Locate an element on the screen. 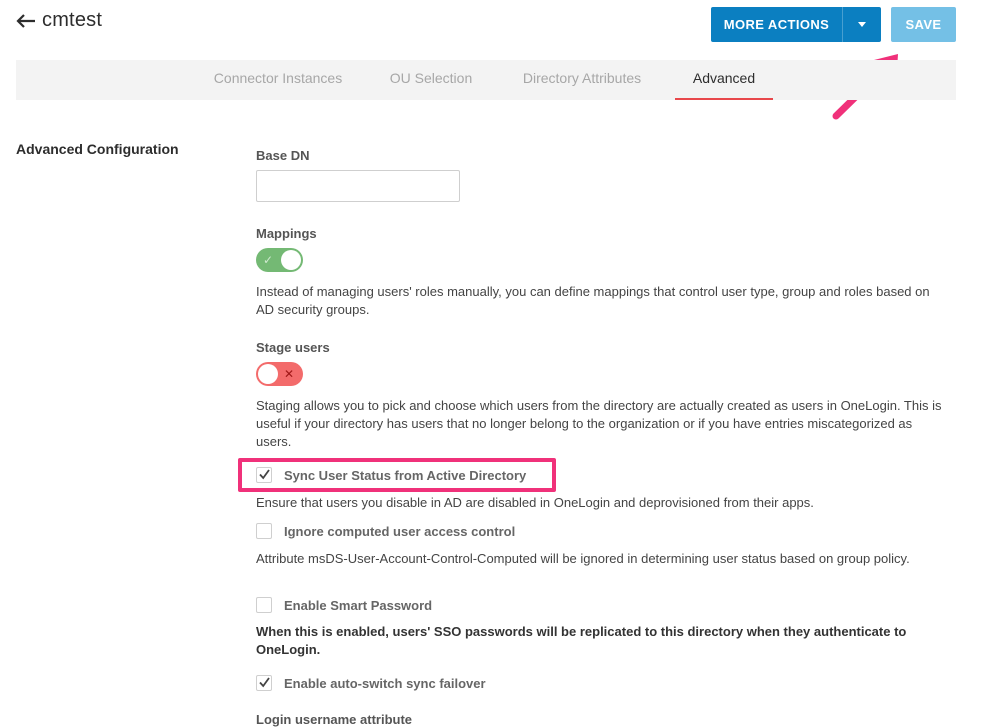 This screenshot has height=727, width=985. save-button: SAVE is located at coordinates (923, 24).